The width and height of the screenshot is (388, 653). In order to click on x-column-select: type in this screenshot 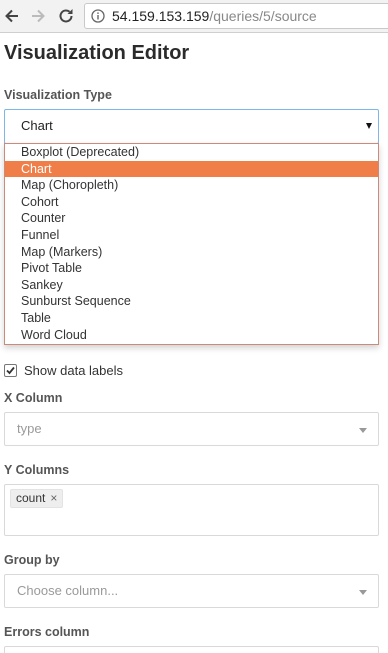, I will do `click(191, 429)`.